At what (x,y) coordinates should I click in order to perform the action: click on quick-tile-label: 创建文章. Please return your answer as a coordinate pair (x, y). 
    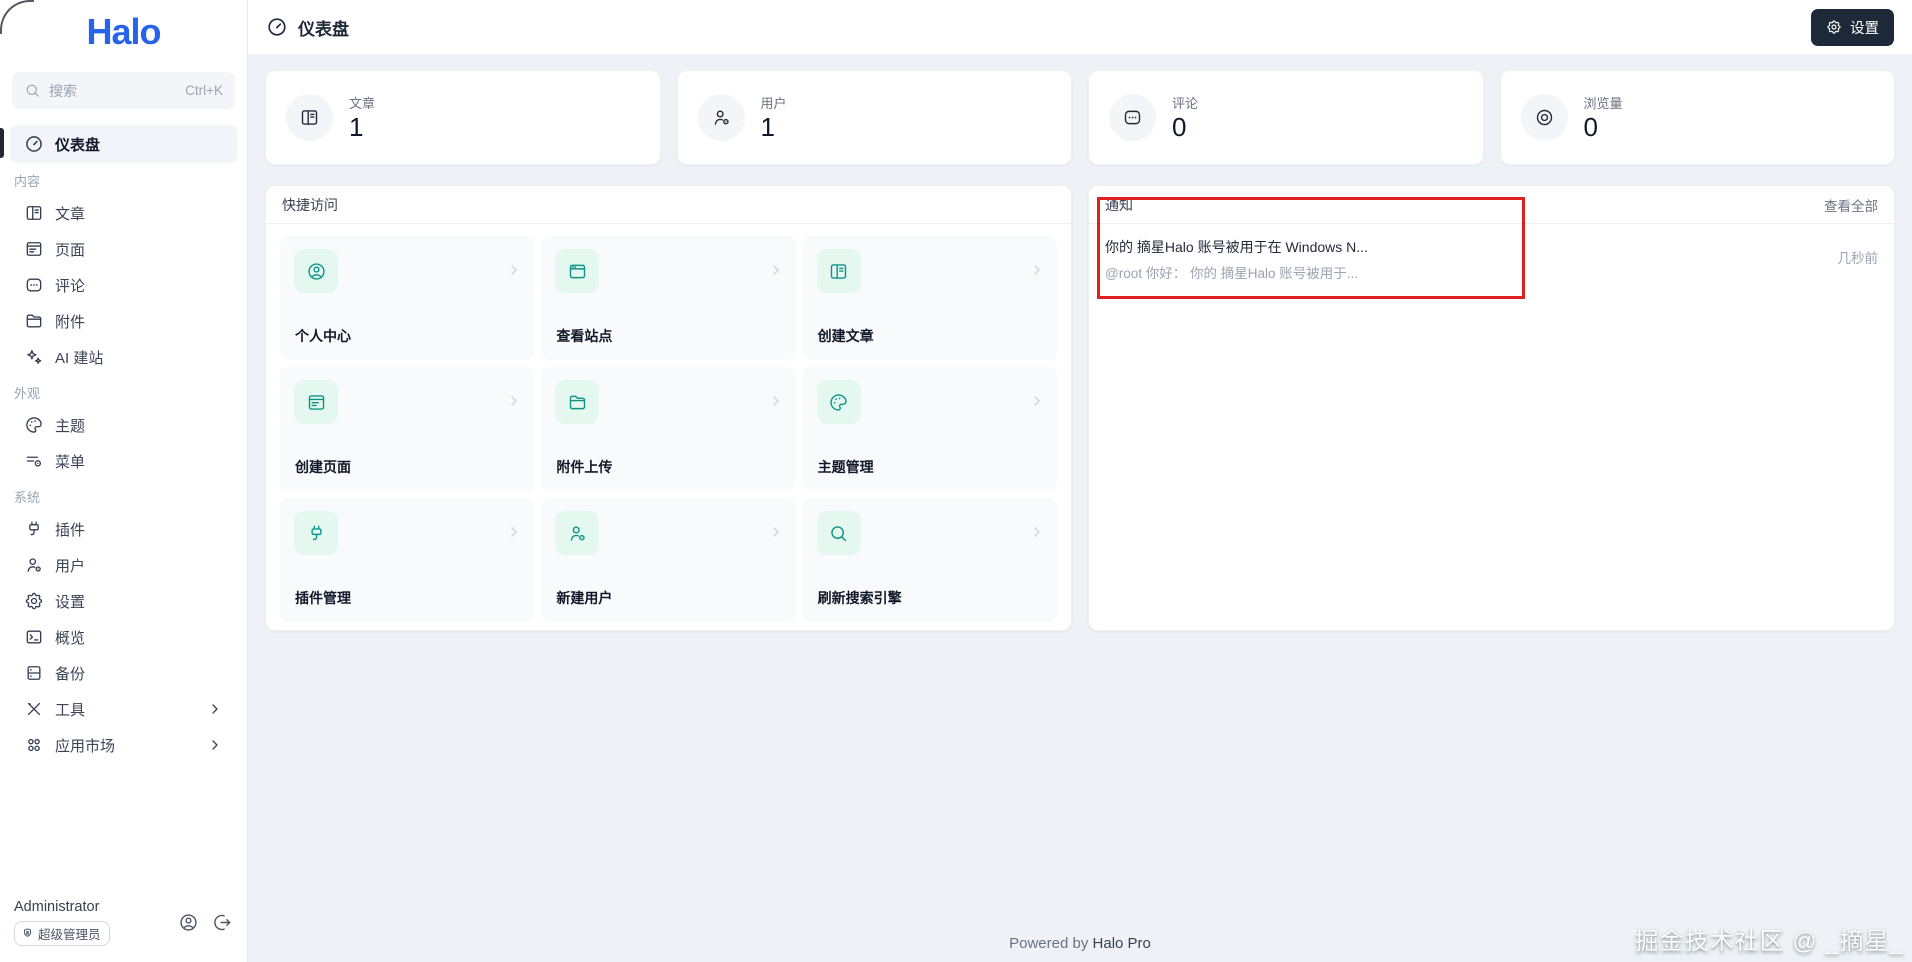
    Looking at the image, I should click on (845, 336).